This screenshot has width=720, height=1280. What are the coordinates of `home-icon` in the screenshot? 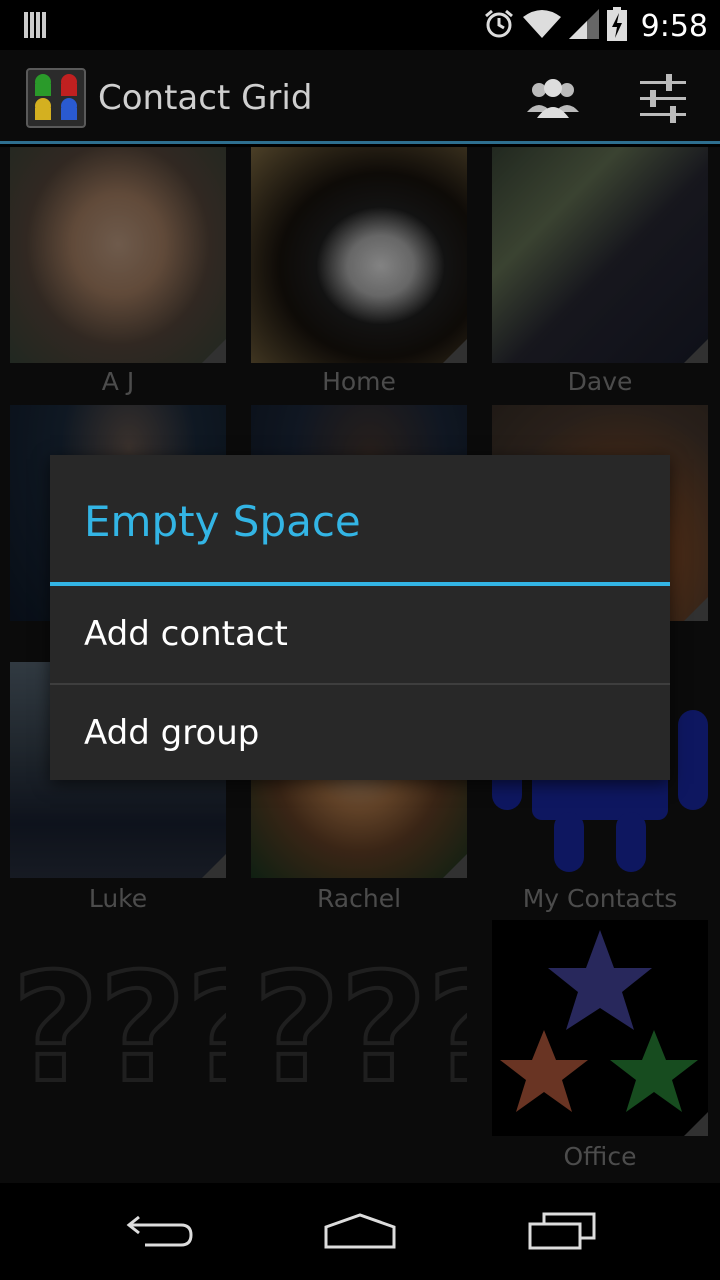 It's located at (360, 1231).